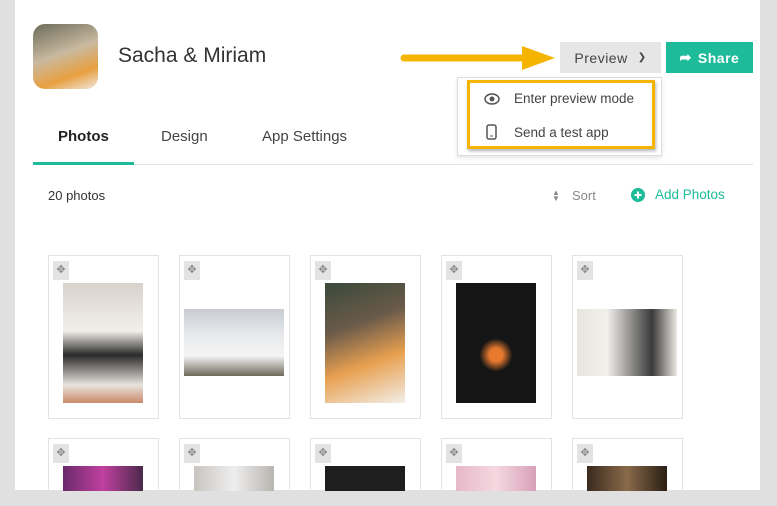  I want to click on share-icon: ➦, so click(685, 57).